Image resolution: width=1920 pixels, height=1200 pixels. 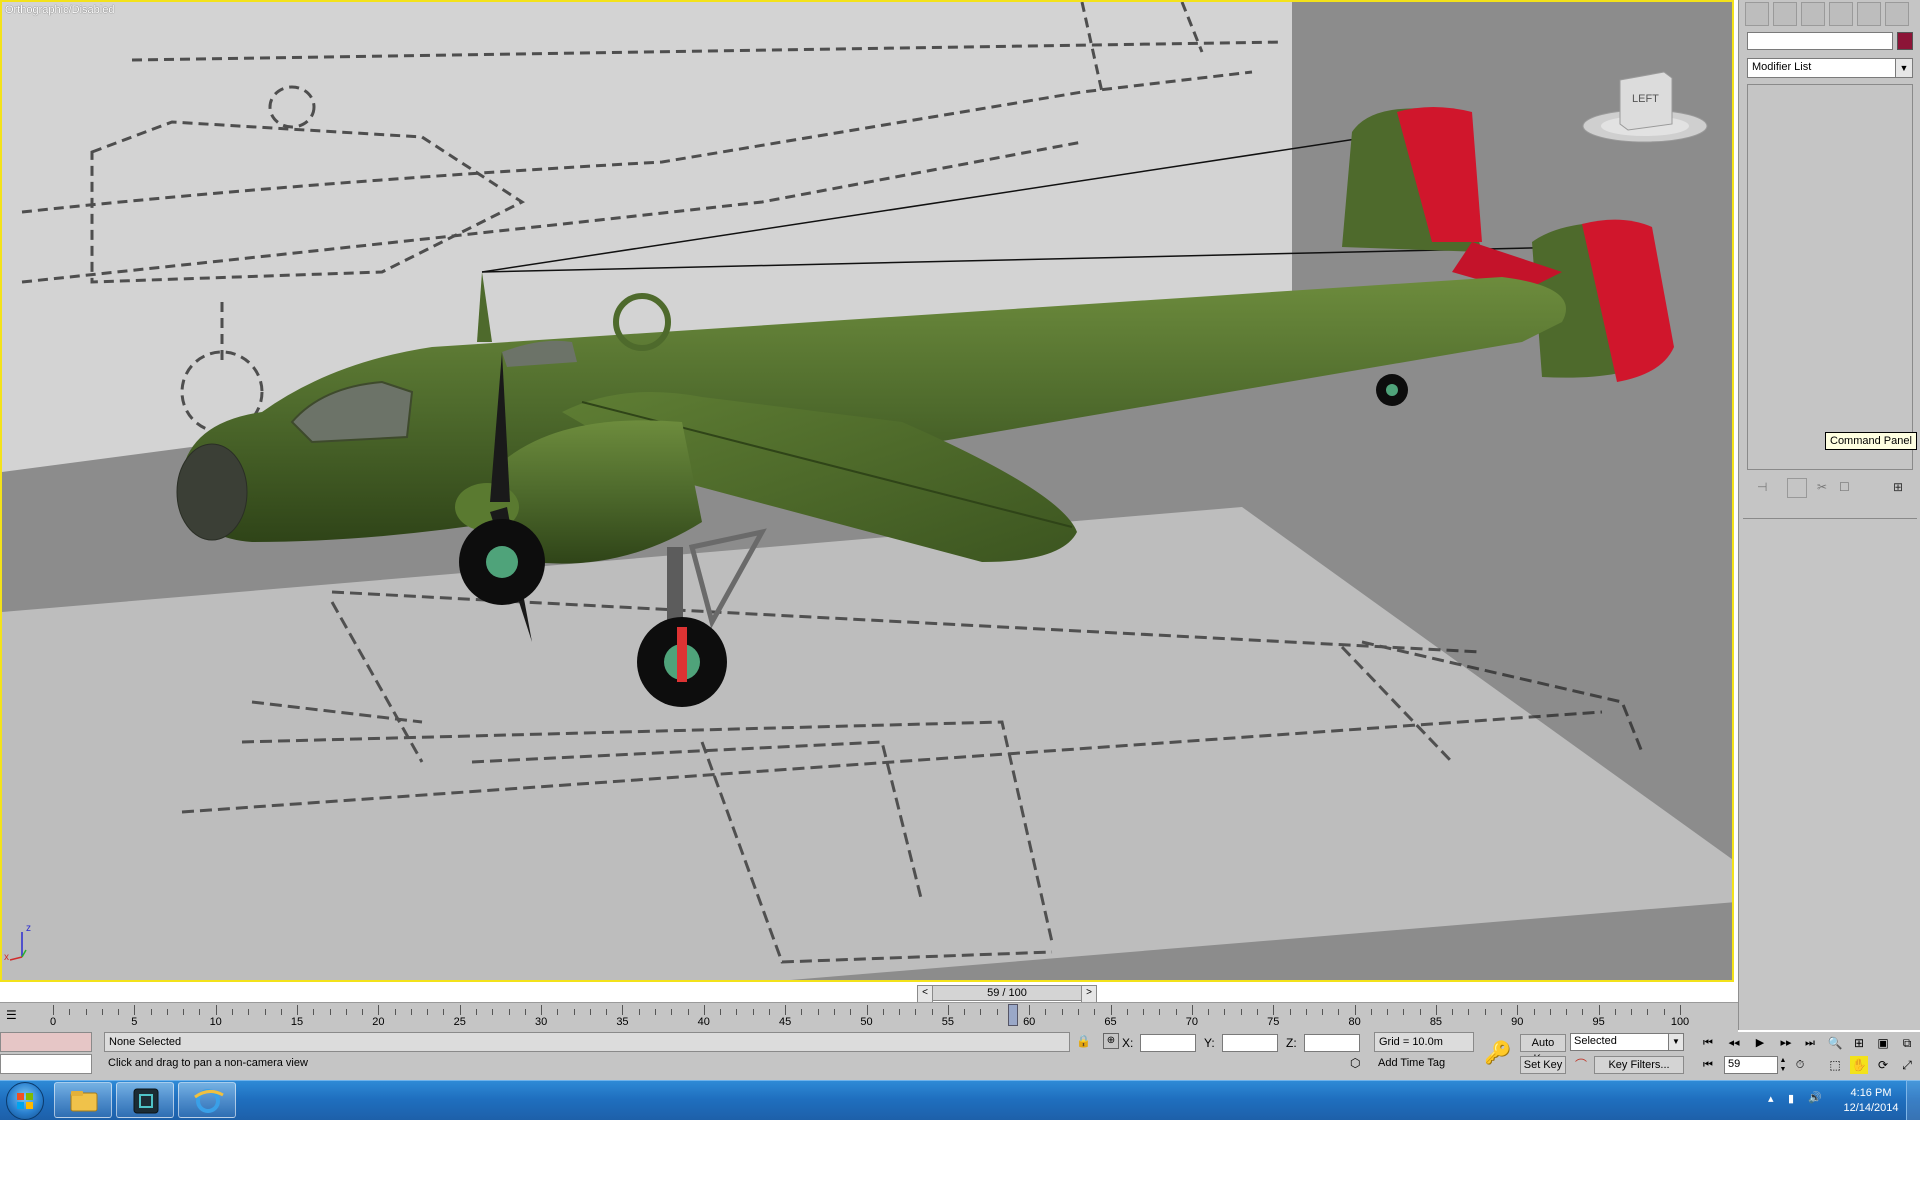 What do you see at coordinates (1830, 277) in the screenshot?
I see `modifier-stack` at bounding box center [1830, 277].